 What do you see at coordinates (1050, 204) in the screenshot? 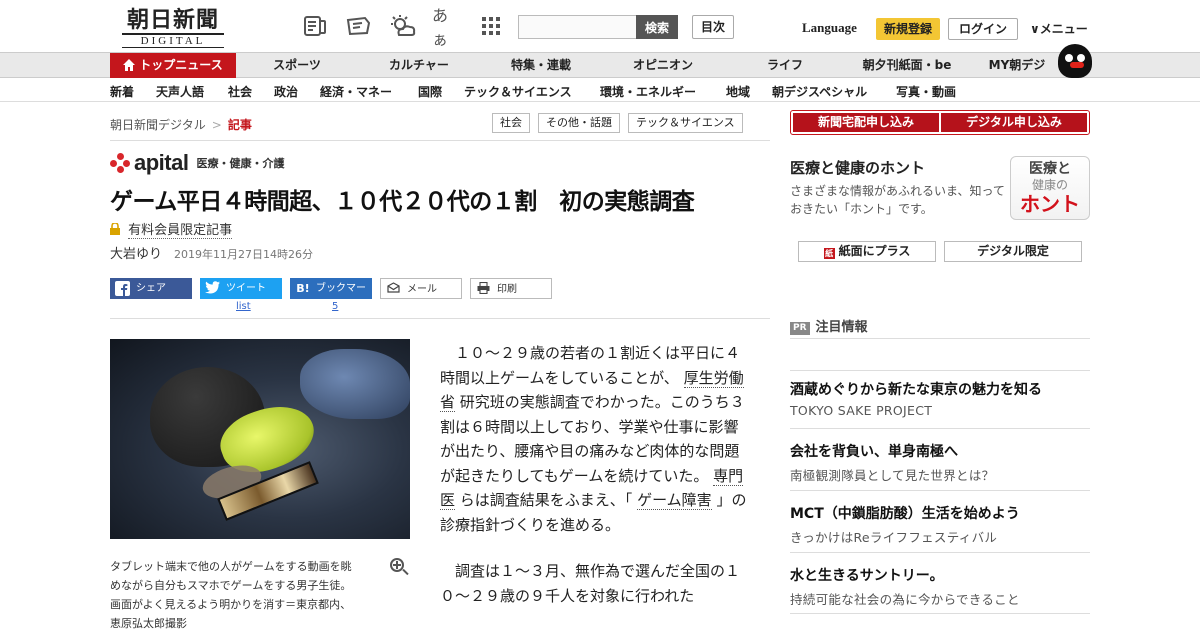
I see `honto-logo-line3: ホント` at bounding box center [1050, 204].